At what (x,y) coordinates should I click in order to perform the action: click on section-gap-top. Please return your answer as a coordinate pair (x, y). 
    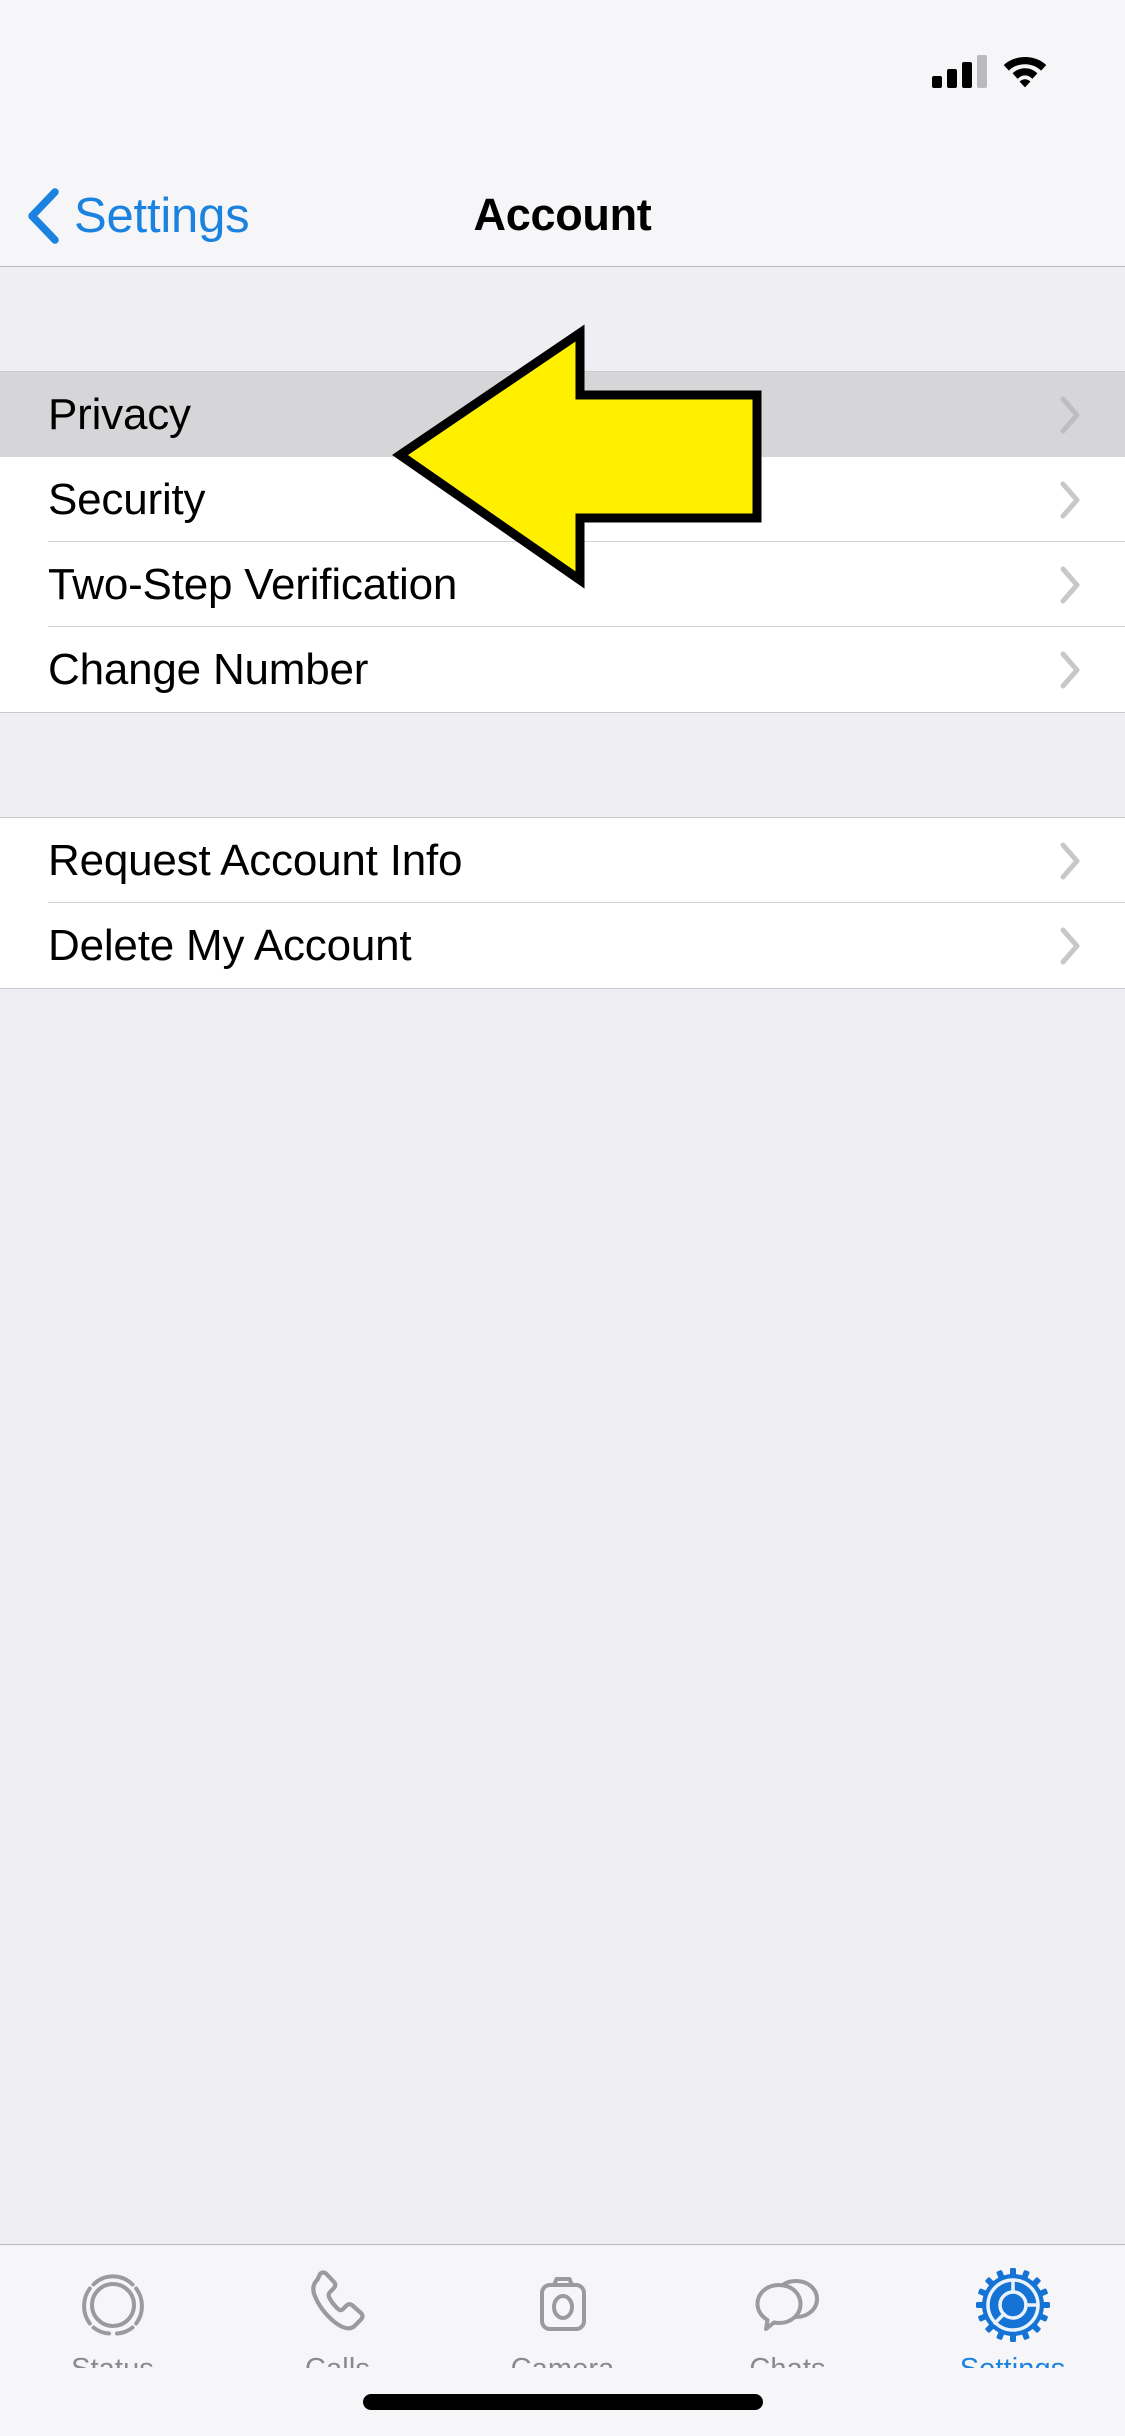
    Looking at the image, I should click on (562, 319).